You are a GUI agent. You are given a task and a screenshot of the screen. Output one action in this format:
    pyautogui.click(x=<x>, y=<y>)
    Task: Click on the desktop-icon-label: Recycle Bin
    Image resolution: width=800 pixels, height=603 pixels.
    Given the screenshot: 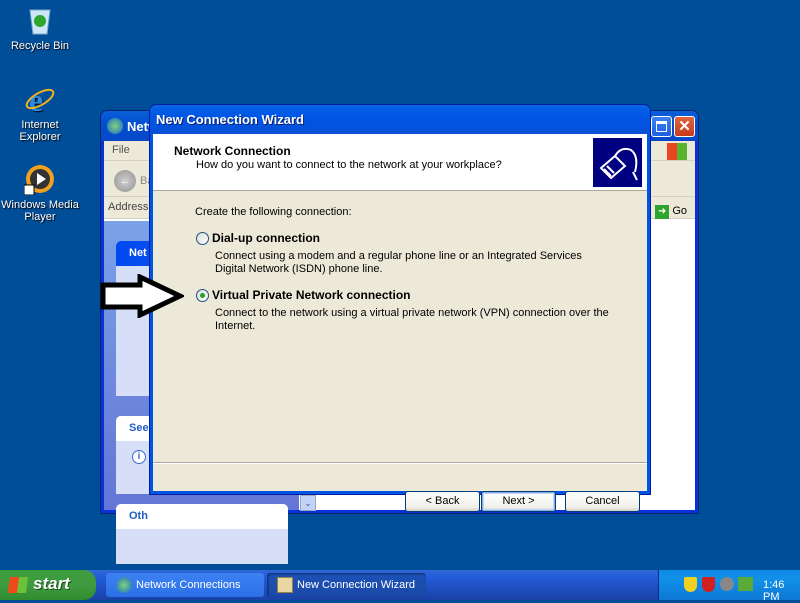 What is the action you would take?
    pyautogui.click(x=40, y=46)
    